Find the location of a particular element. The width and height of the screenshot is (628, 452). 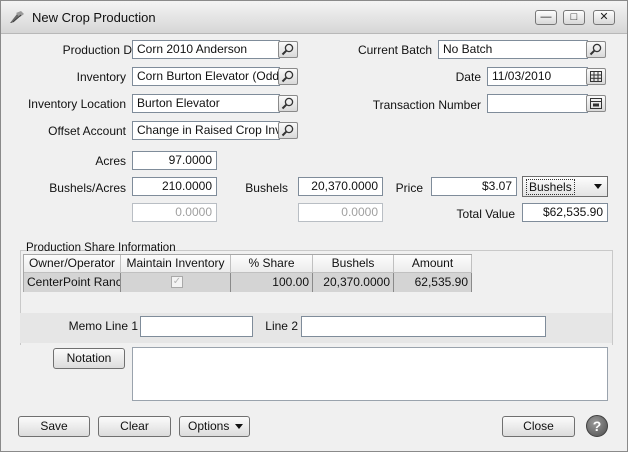

close-button: Close is located at coordinates (538, 426).